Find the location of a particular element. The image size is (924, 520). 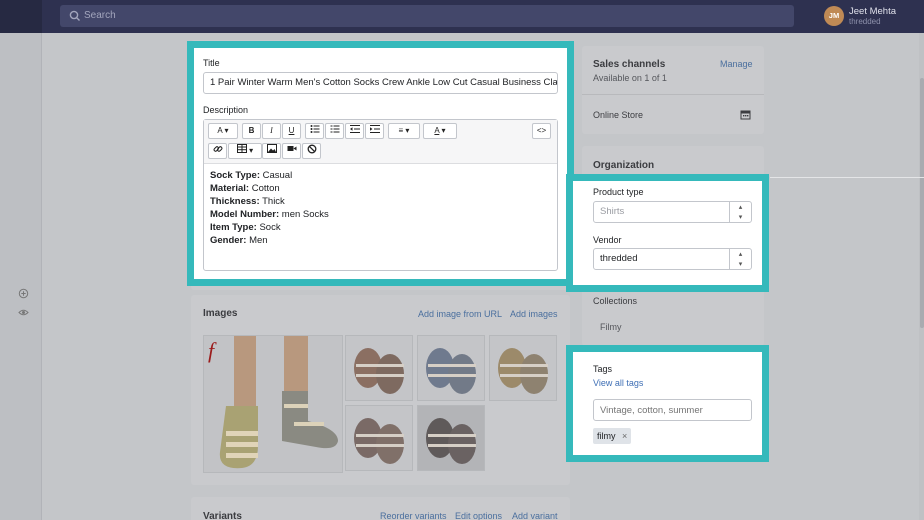

tags-highlight: Tags View all tags filmy × is located at coordinates (667, 403).